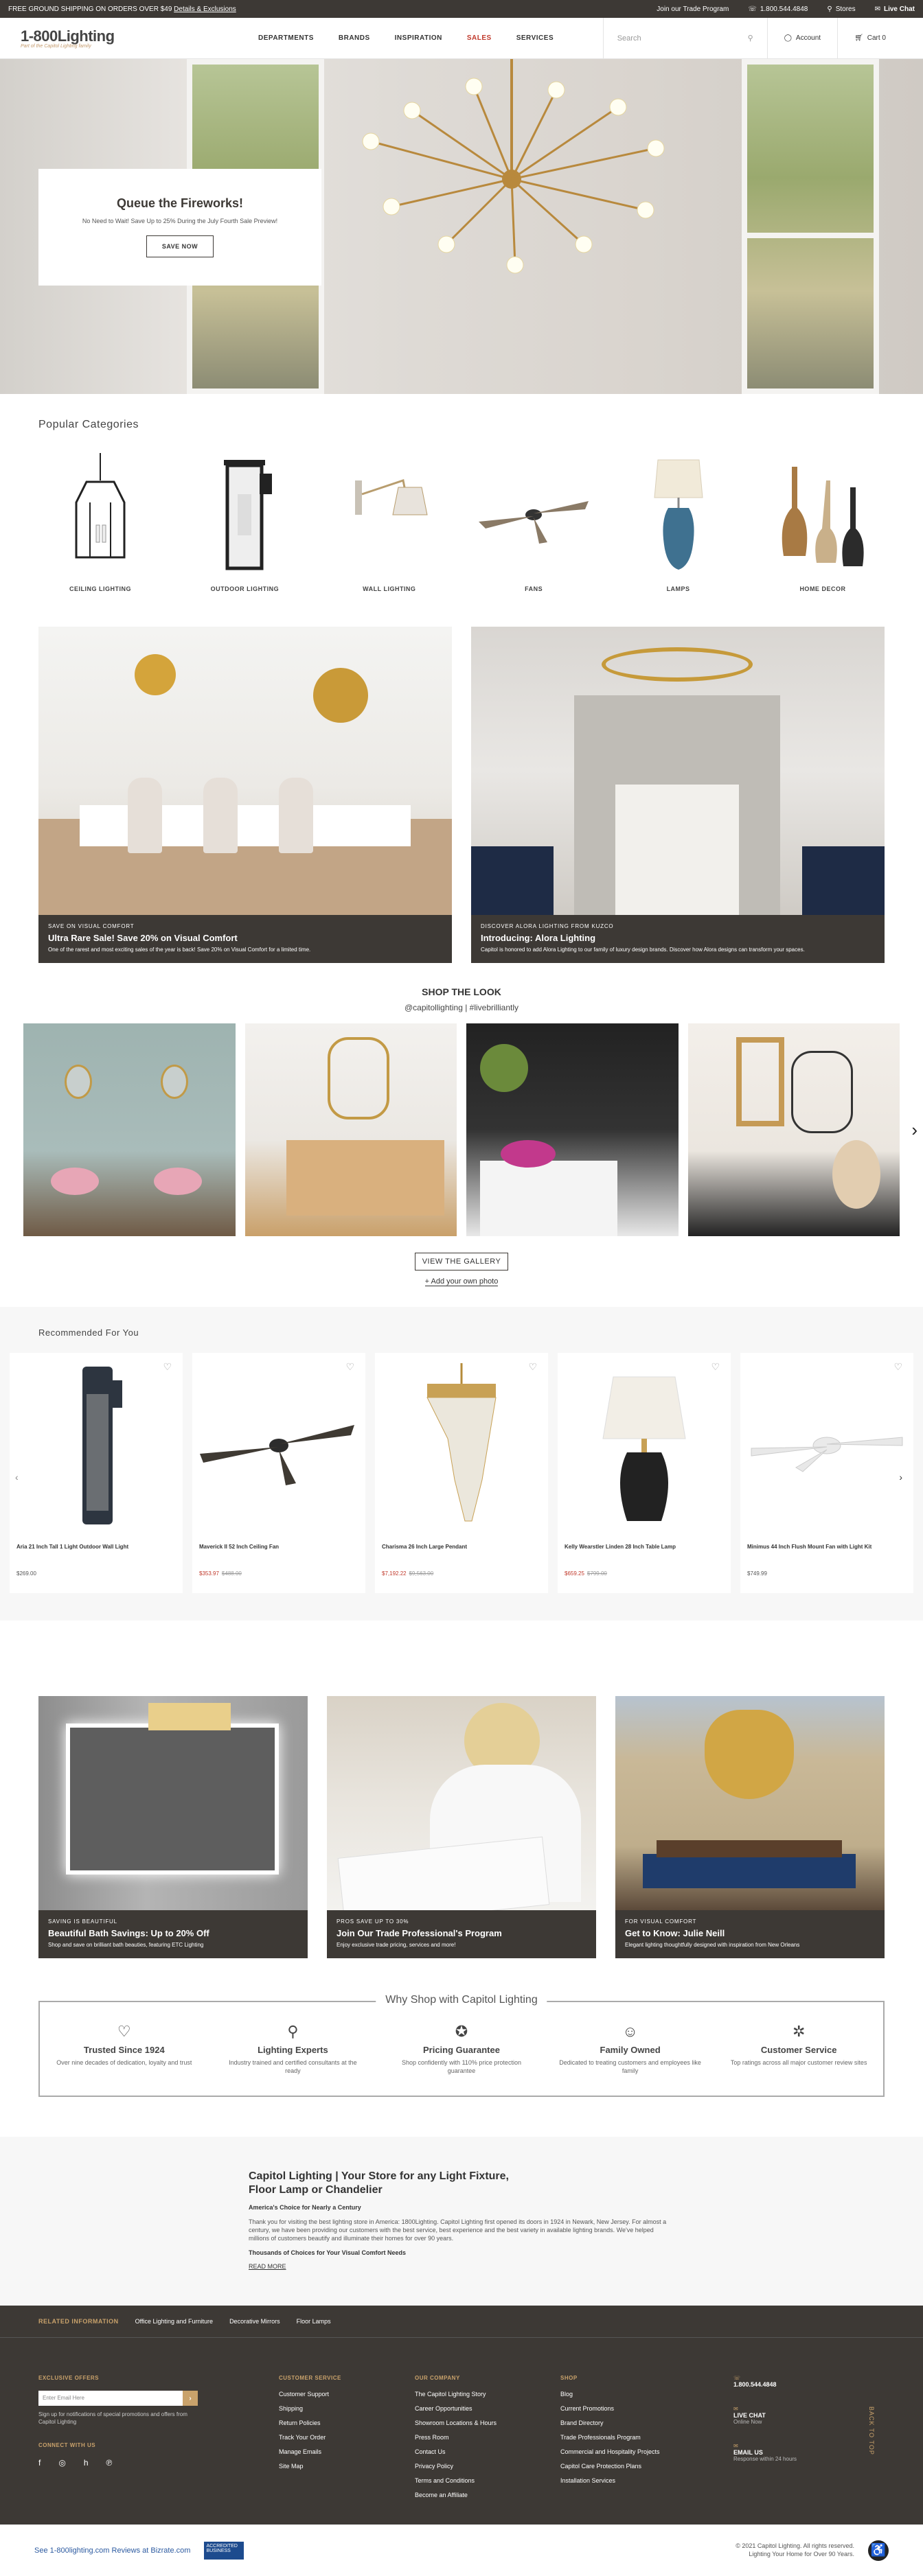 This screenshot has width=923, height=2576. Describe the element at coordinates (538, 938) in the screenshot. I see `promo-title: Introducing: Alora Lighting` at that location.